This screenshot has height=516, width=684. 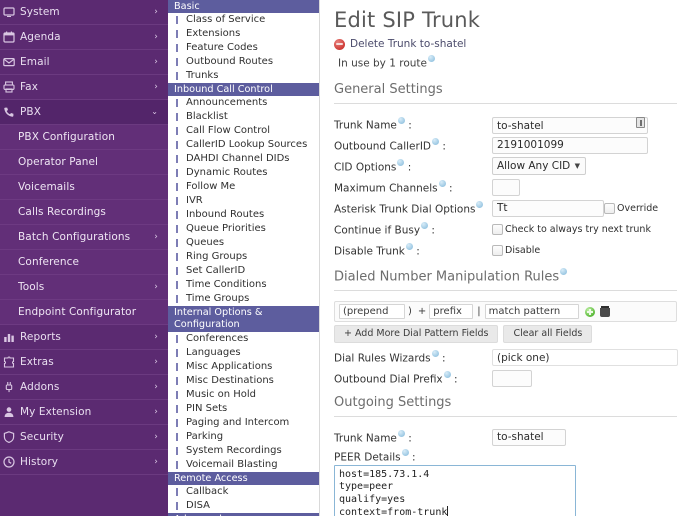 I want to click on menu-item-ring-groups: Ring Groups, so click(x=243, y=257).